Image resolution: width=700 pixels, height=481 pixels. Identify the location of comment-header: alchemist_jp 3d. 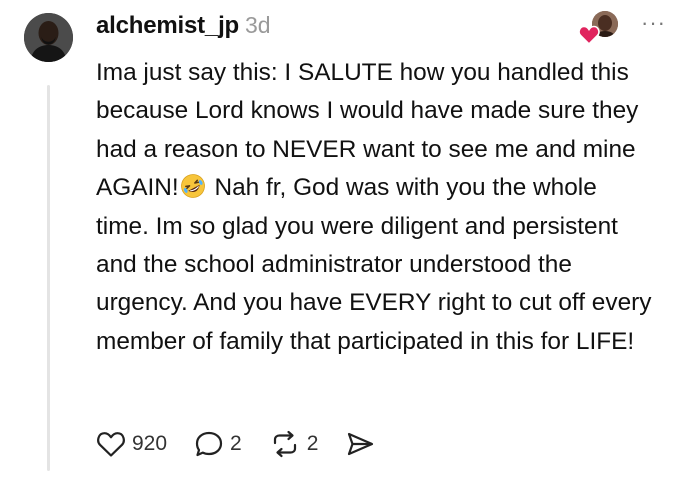
(183, 26).